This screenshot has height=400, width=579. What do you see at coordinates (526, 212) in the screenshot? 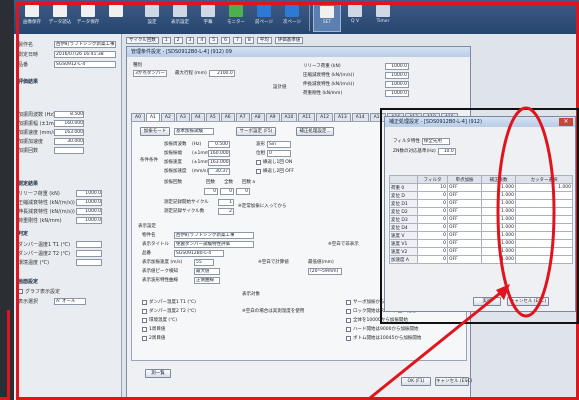
I see `red-highlight-ellipse` at bounding box center [526, 212].